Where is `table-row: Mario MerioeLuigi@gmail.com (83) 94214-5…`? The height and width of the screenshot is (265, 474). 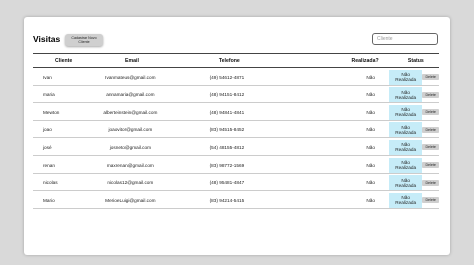
table-row: Mario MerioeLuigi@gmail.com (83) 94214-5… is located at coordinates (236, 200).